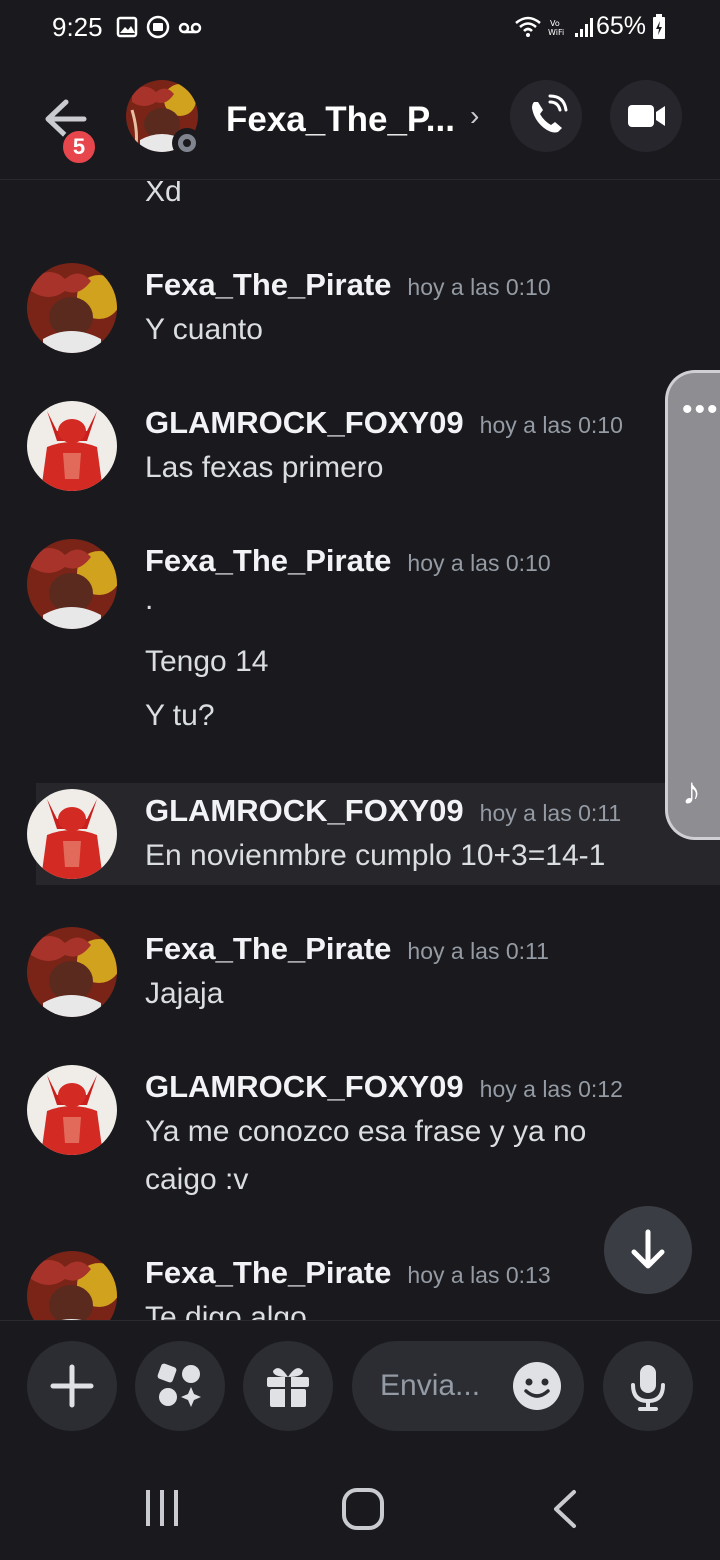 The width and height of the screenshot is (720, 1560). I want to click on video-call-button, so click(646, 116).